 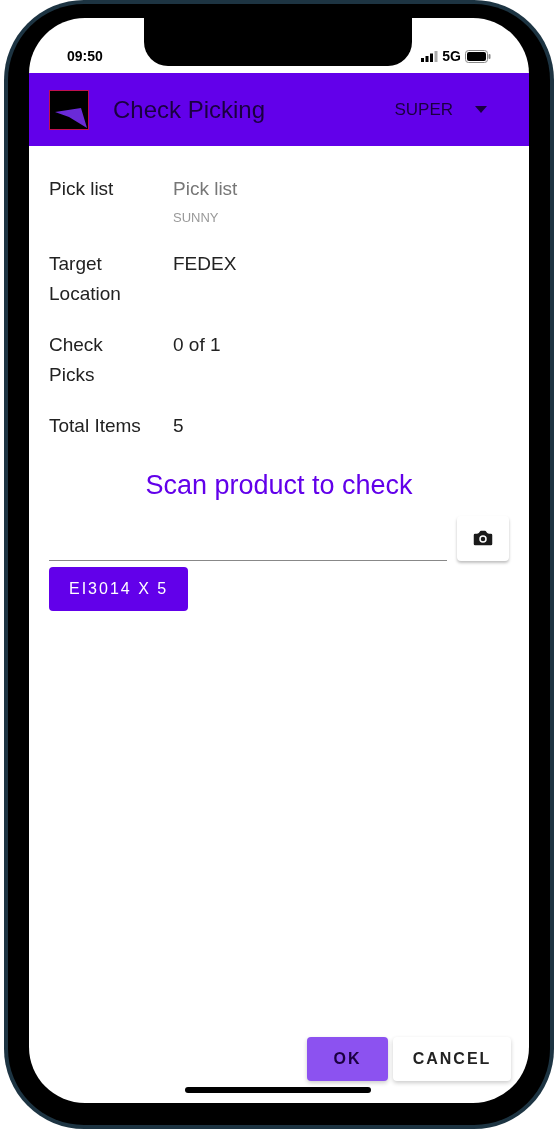 What do you see at coordinates (196, 218) in the screenshot?
I see `field-note: SUNNY` at bounding box center [196, 218].